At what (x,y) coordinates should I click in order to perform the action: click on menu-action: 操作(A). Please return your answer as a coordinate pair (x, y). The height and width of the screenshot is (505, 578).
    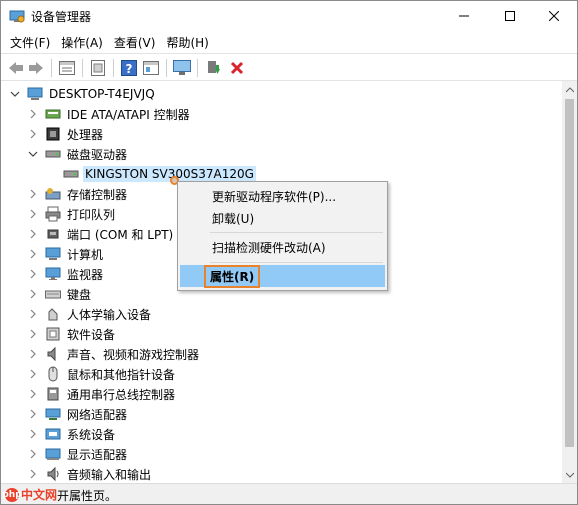
    Looking at the image, I should click on (82, 42).